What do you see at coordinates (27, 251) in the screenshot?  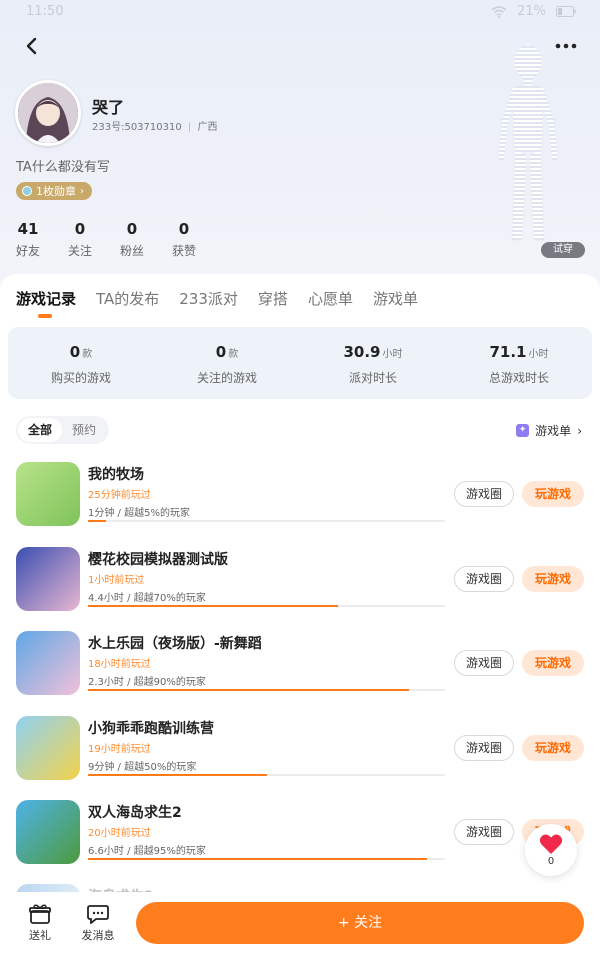 I see `stat-label: 好友` at bounding box center [27, 251].